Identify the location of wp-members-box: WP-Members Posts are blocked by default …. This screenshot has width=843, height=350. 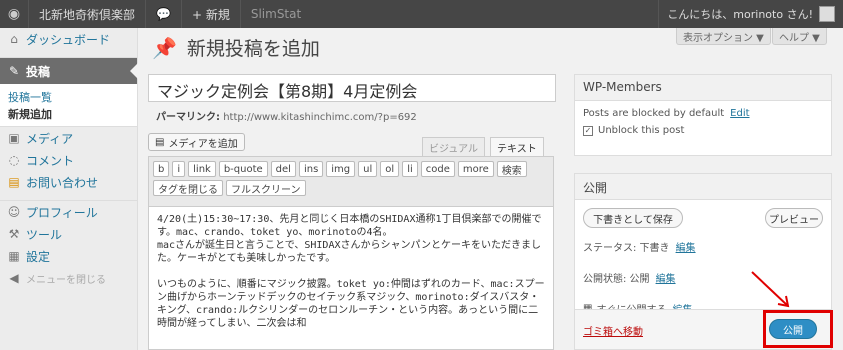
(703, 115).